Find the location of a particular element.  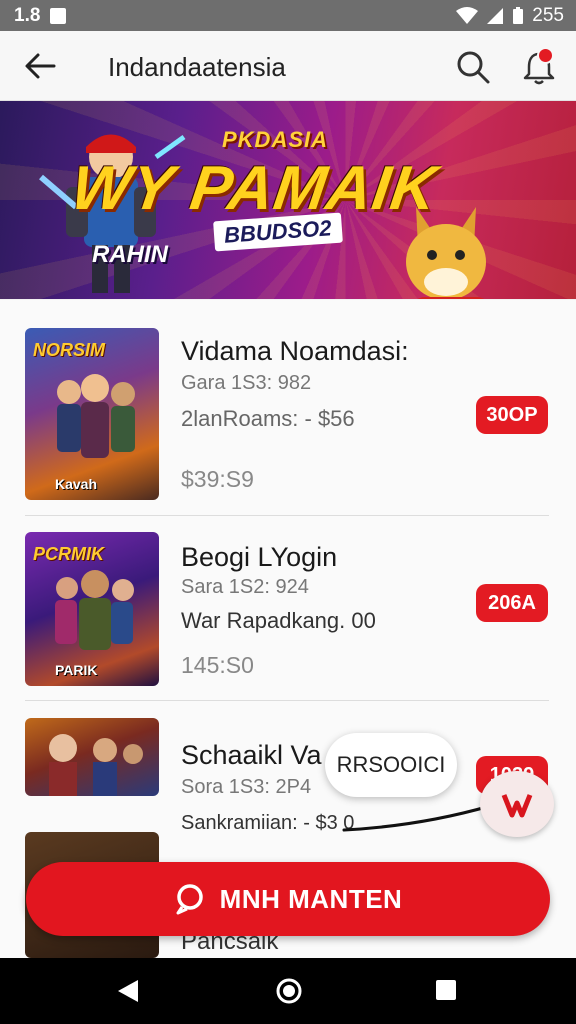

wifi-icon is located at coordinates (467, 15).